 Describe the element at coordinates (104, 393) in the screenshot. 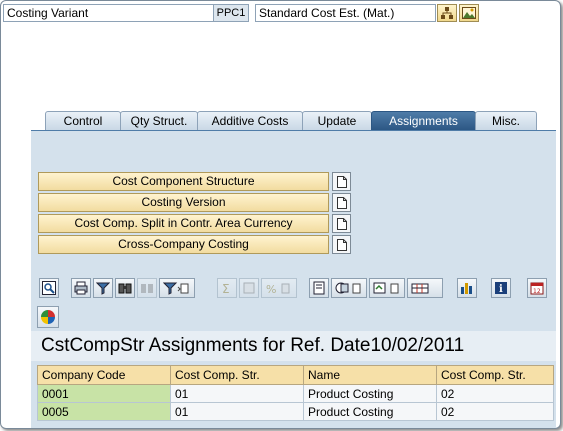

I see `company-code-cell: 0001` at that location.